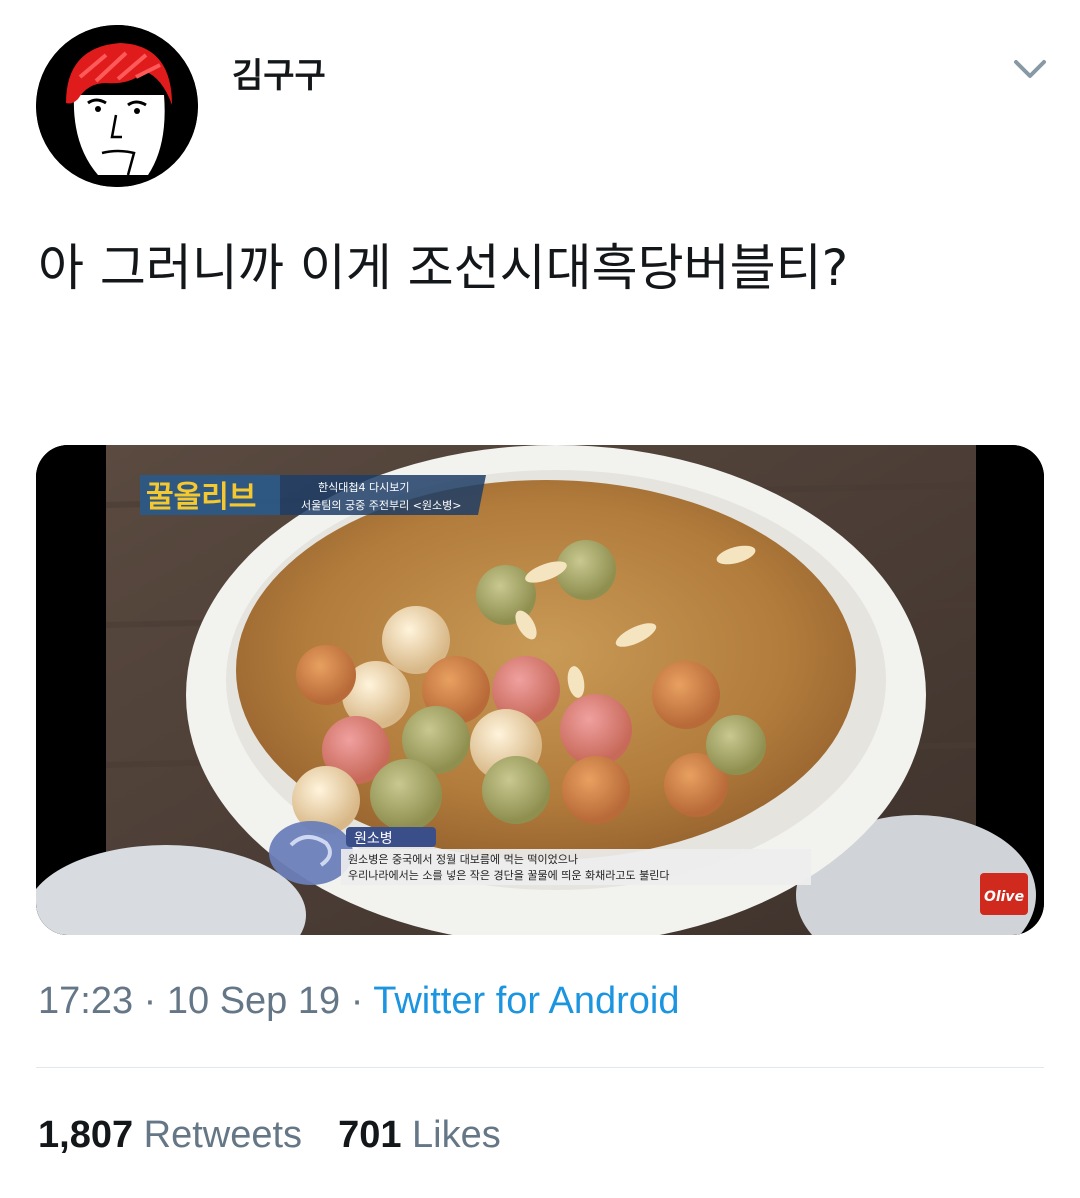  What do you see at coordinates (279, 72) in the screenshot?
I see `author-name: 김구구` at bounding box center [279, 72].